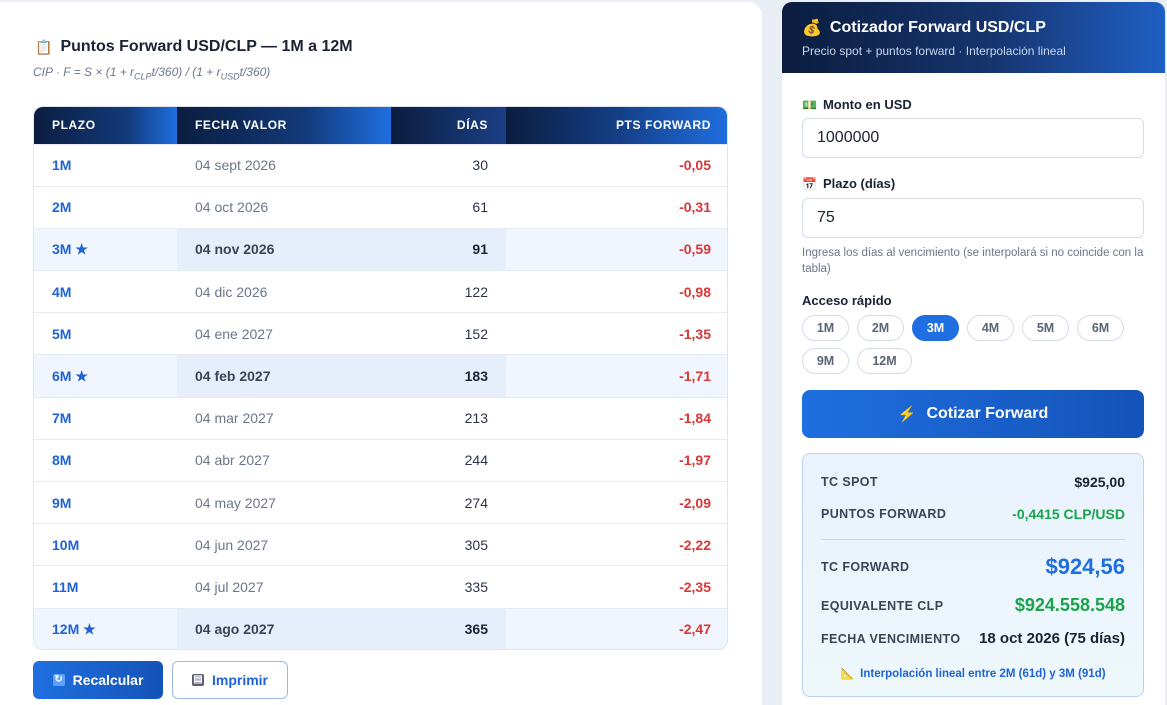 The height and width of the screenshot is (705, 1167). I want to click on table-row: 11M 04 jul 2027 335 -2,35, so click(380, 587).